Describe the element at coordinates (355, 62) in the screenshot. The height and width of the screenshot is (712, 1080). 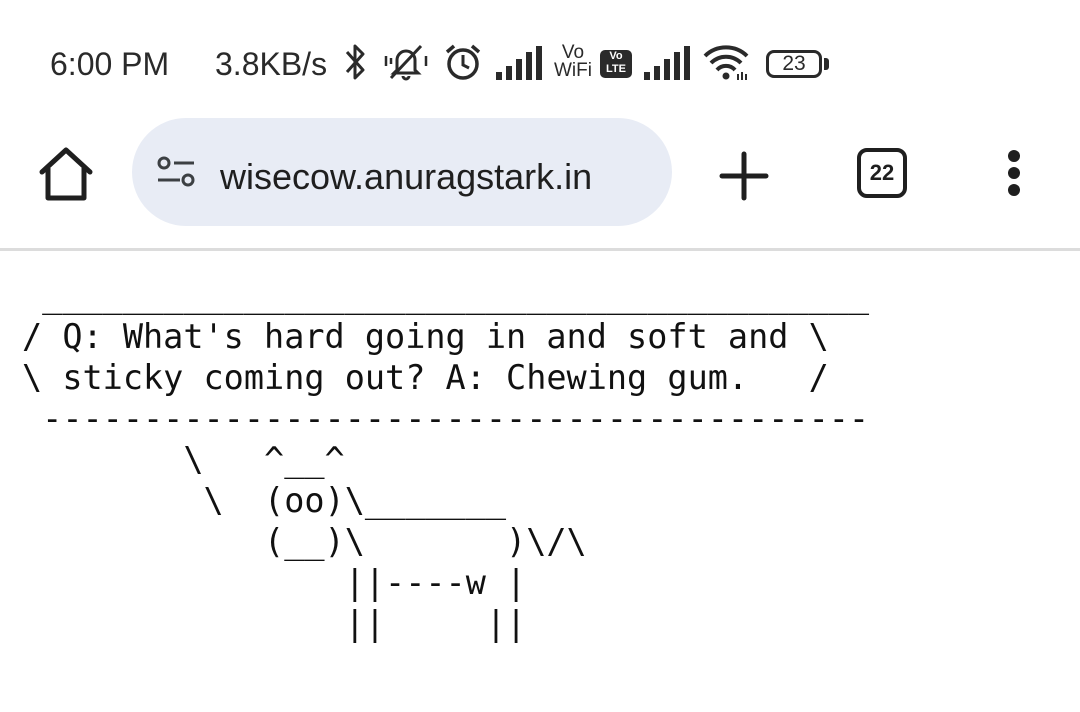
I see `bluetooth-icon` at that location.